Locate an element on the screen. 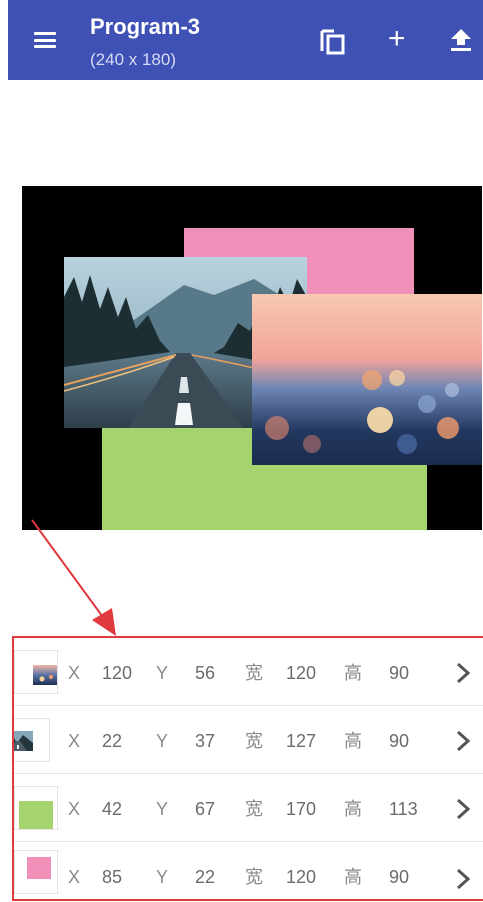  x-value: 22 is located at coordinates (112, 741).